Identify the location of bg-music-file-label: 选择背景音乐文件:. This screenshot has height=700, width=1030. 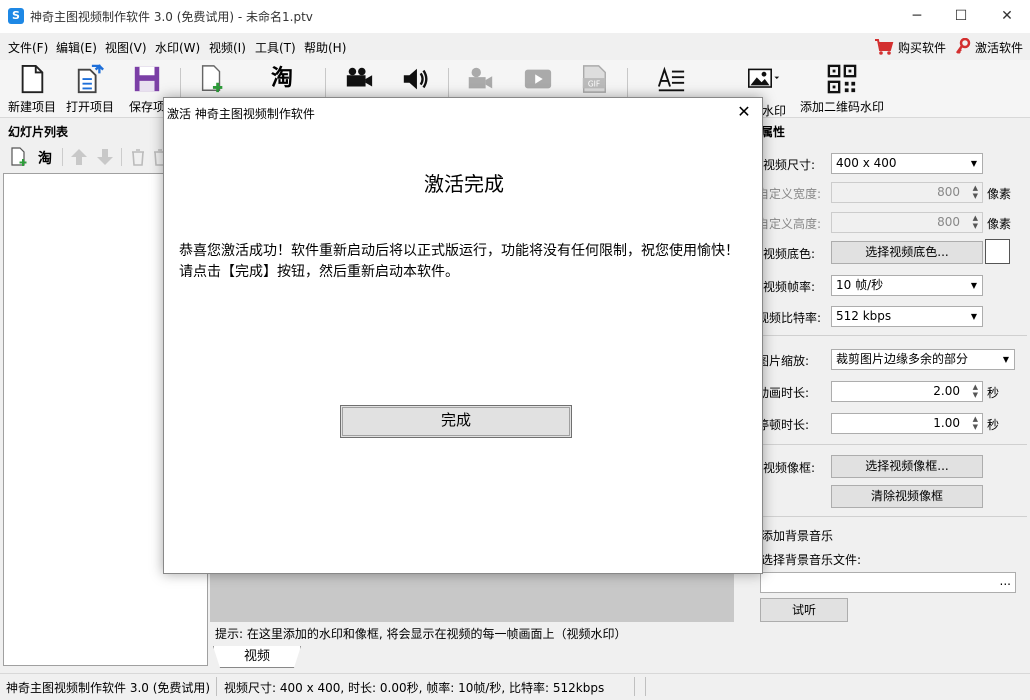
(811, 560).